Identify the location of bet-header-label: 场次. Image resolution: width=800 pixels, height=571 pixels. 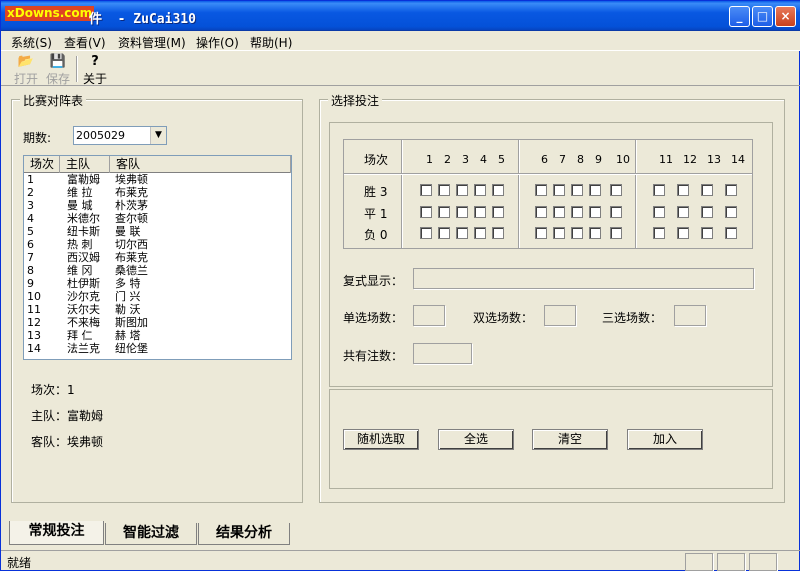
(376, 160).